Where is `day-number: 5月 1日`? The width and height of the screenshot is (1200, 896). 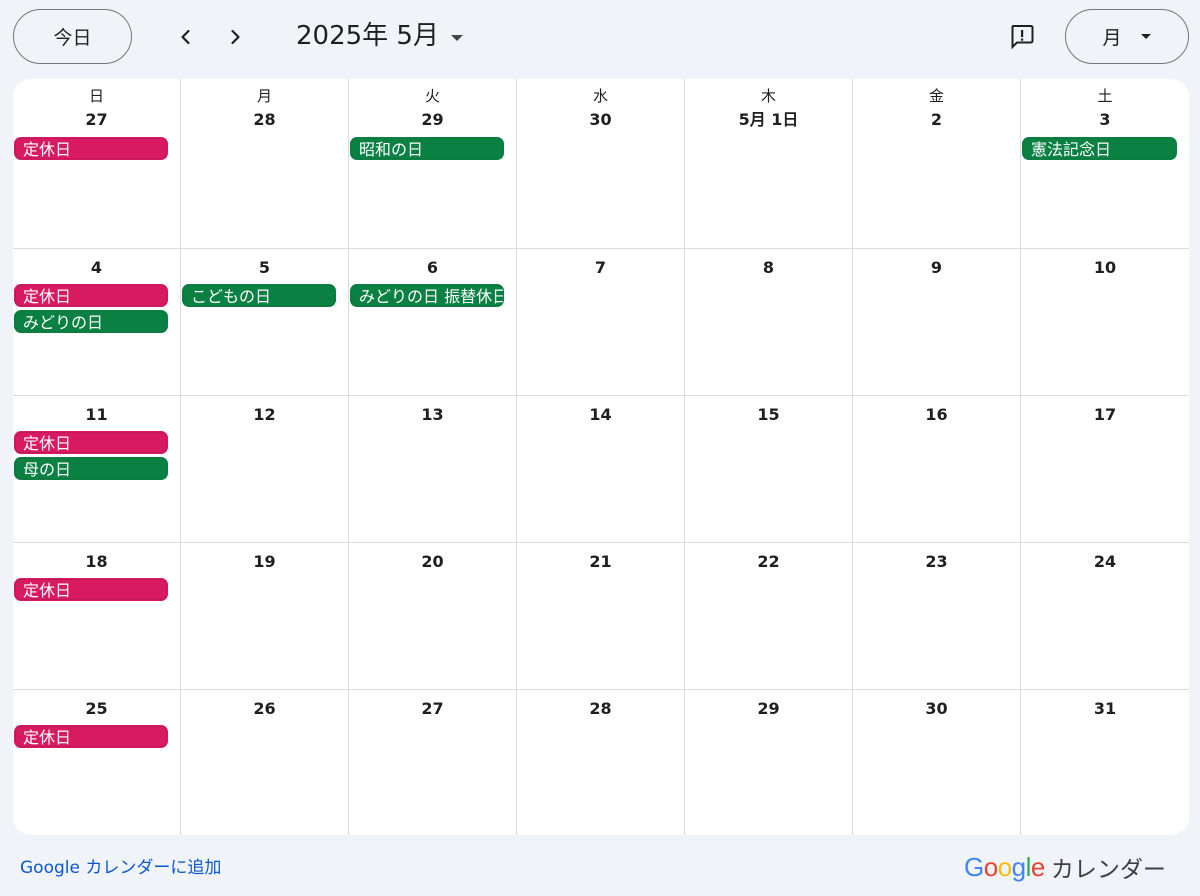 day-number: 5月 1日 is located at coordinates (768, 120).